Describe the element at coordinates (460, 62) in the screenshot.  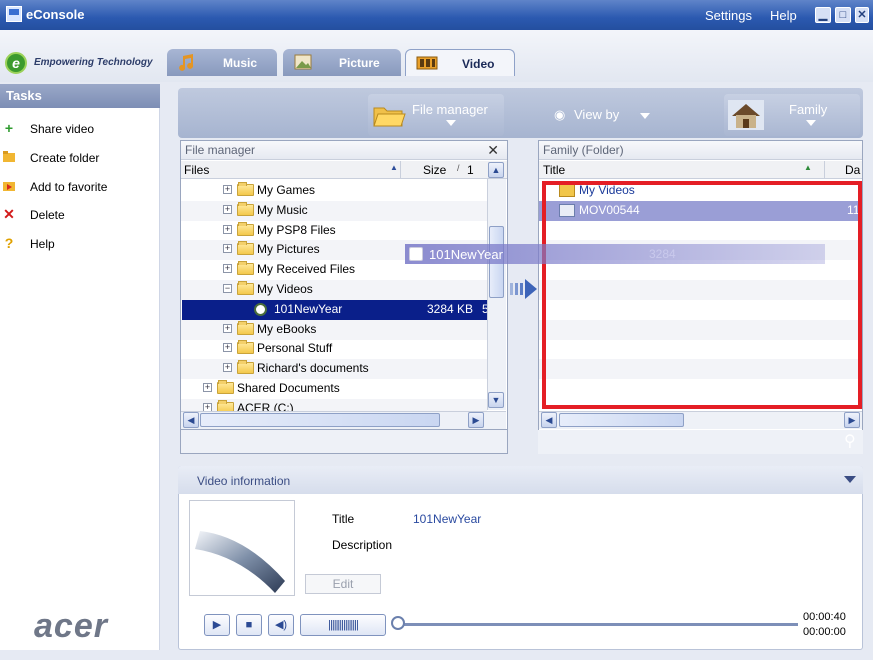
I see `tab-video: Video` at that location.